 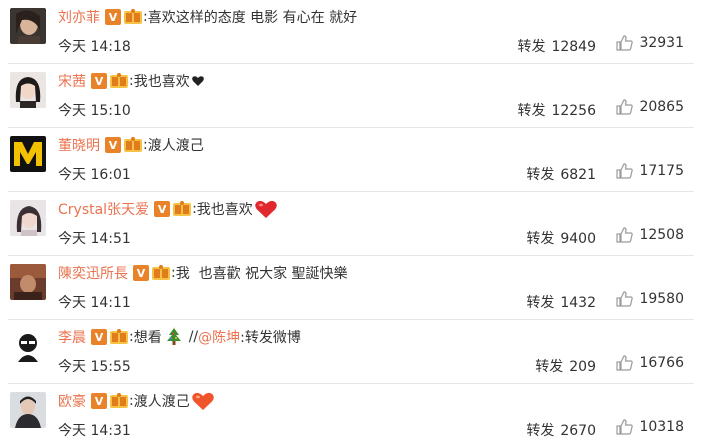 What do you see at coordinates (131, 81) in the screenshot?
I see `comment-line: 宋茜 V : 我也喜欢` at bounding box center [131, 81].